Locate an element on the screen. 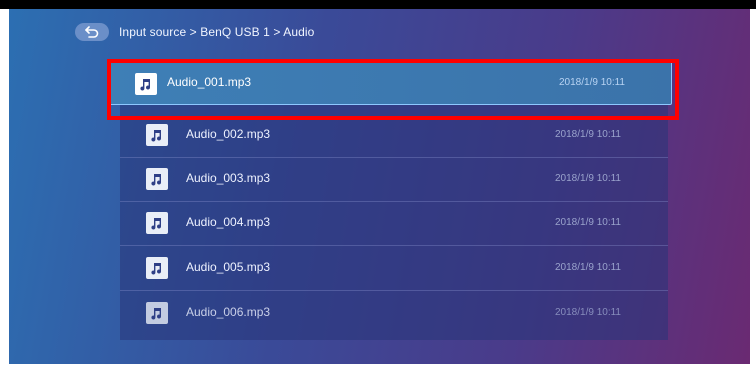 The image size is (756, 375). return-arrow-icon is located at coordinates (92, 32).